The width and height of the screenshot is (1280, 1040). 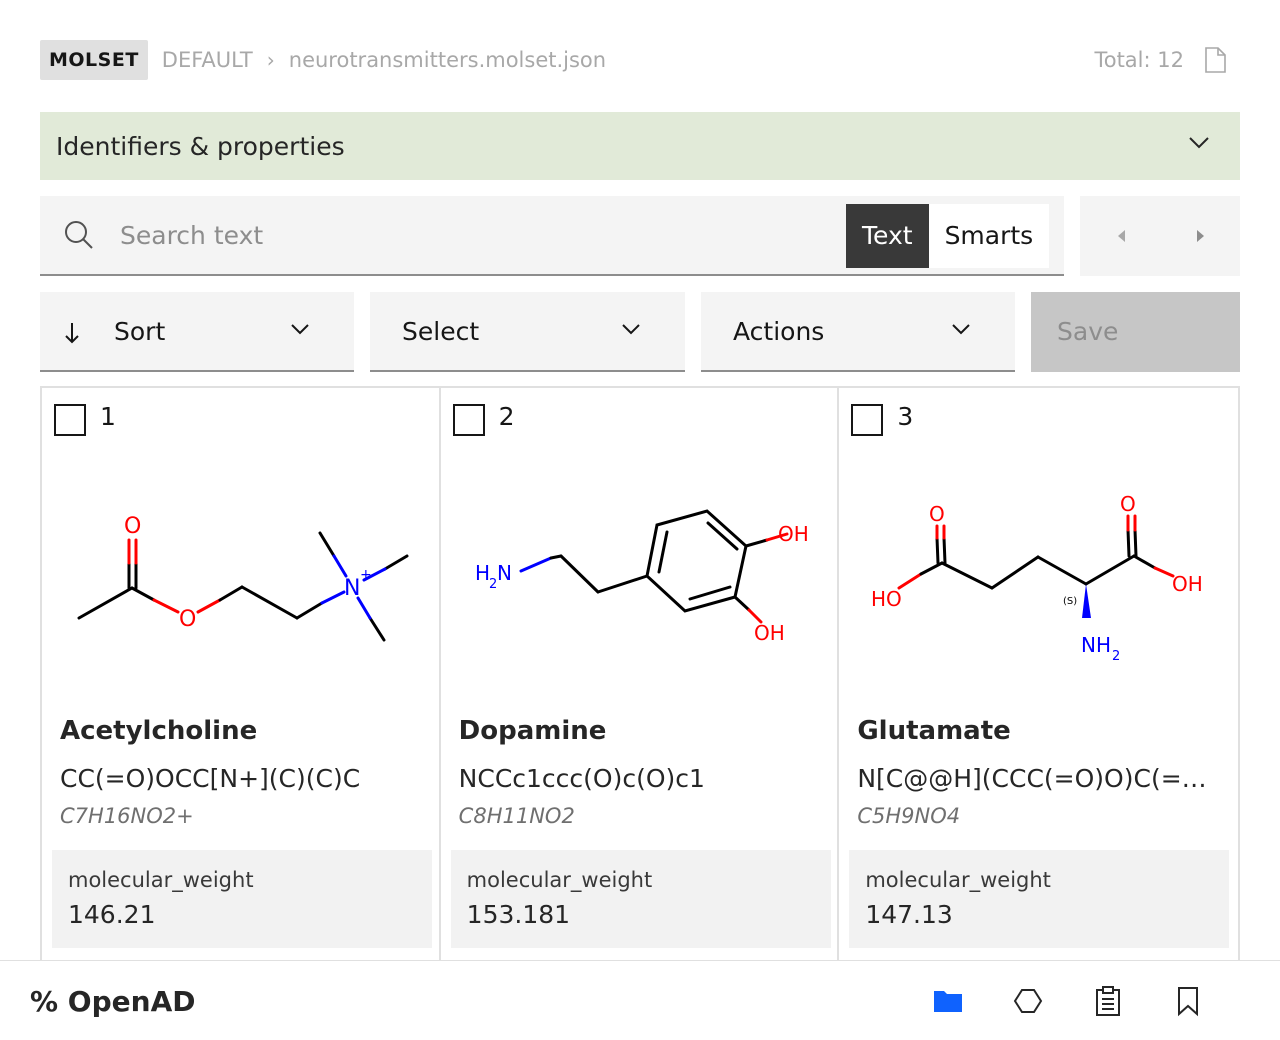 What do you see at coordinates (640, 1000) in the screenshot?
I see `footer-bar: % OpenAD` at bounding box center [640, 1000].